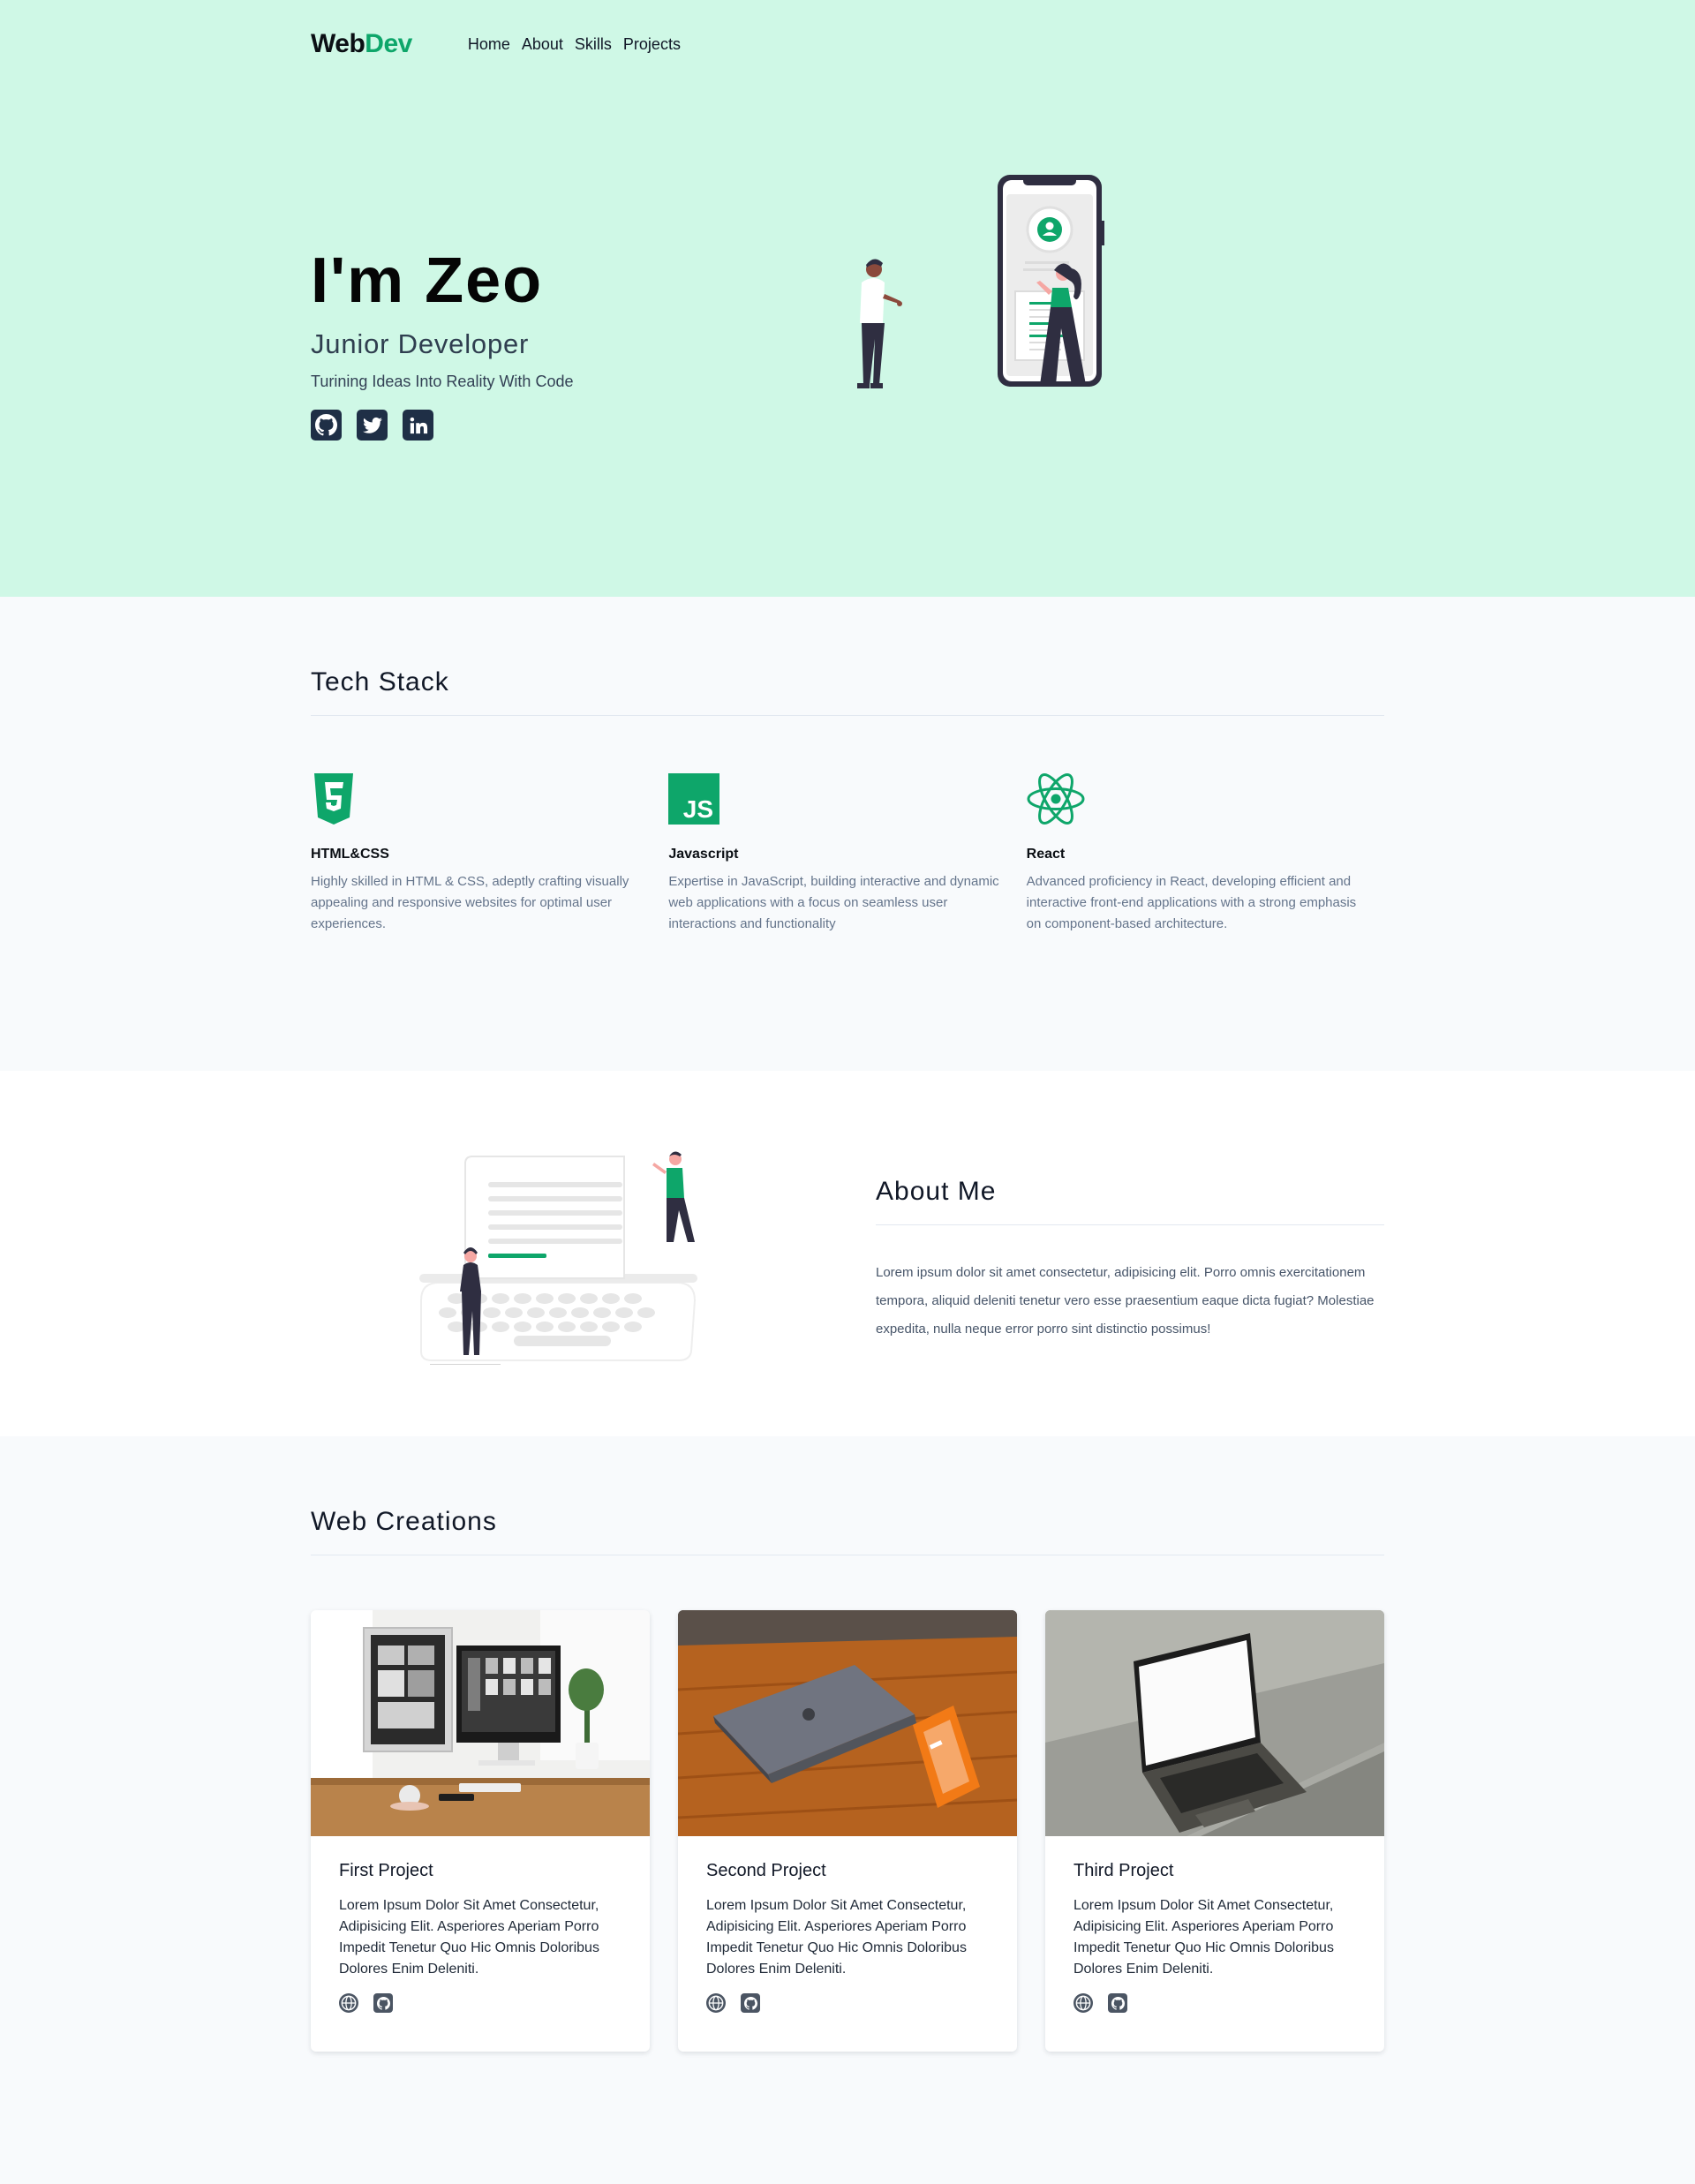  What do you see at coordinates (847, 44) in the screenshot?
I see `navbar: WebDev Home About Skills Projects` at bounding box center [847, 44].